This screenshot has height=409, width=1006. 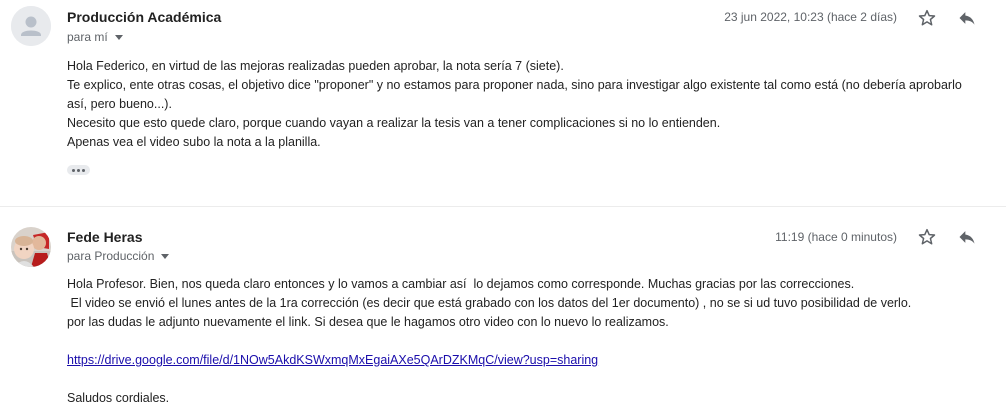 I want to click on body-line: así, pero bueno...)., so click(x=119, y=104).